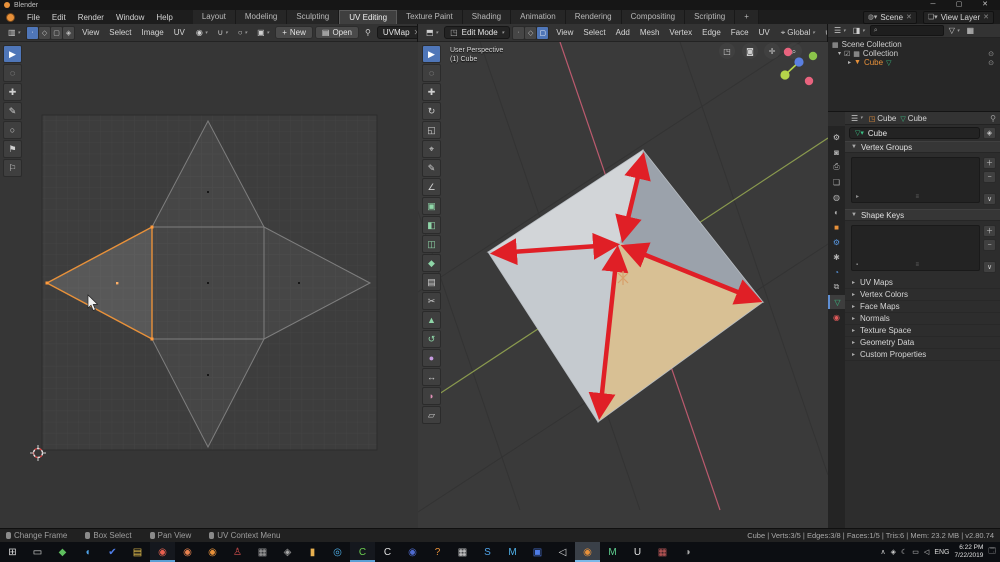 This screenshot has width=1000, height=562. What do you see at coordinates (477, 32) in the screenshot?
I see `mode-dropdown: ◳ Edit Mode ▾` at bounding box center [477, 32].